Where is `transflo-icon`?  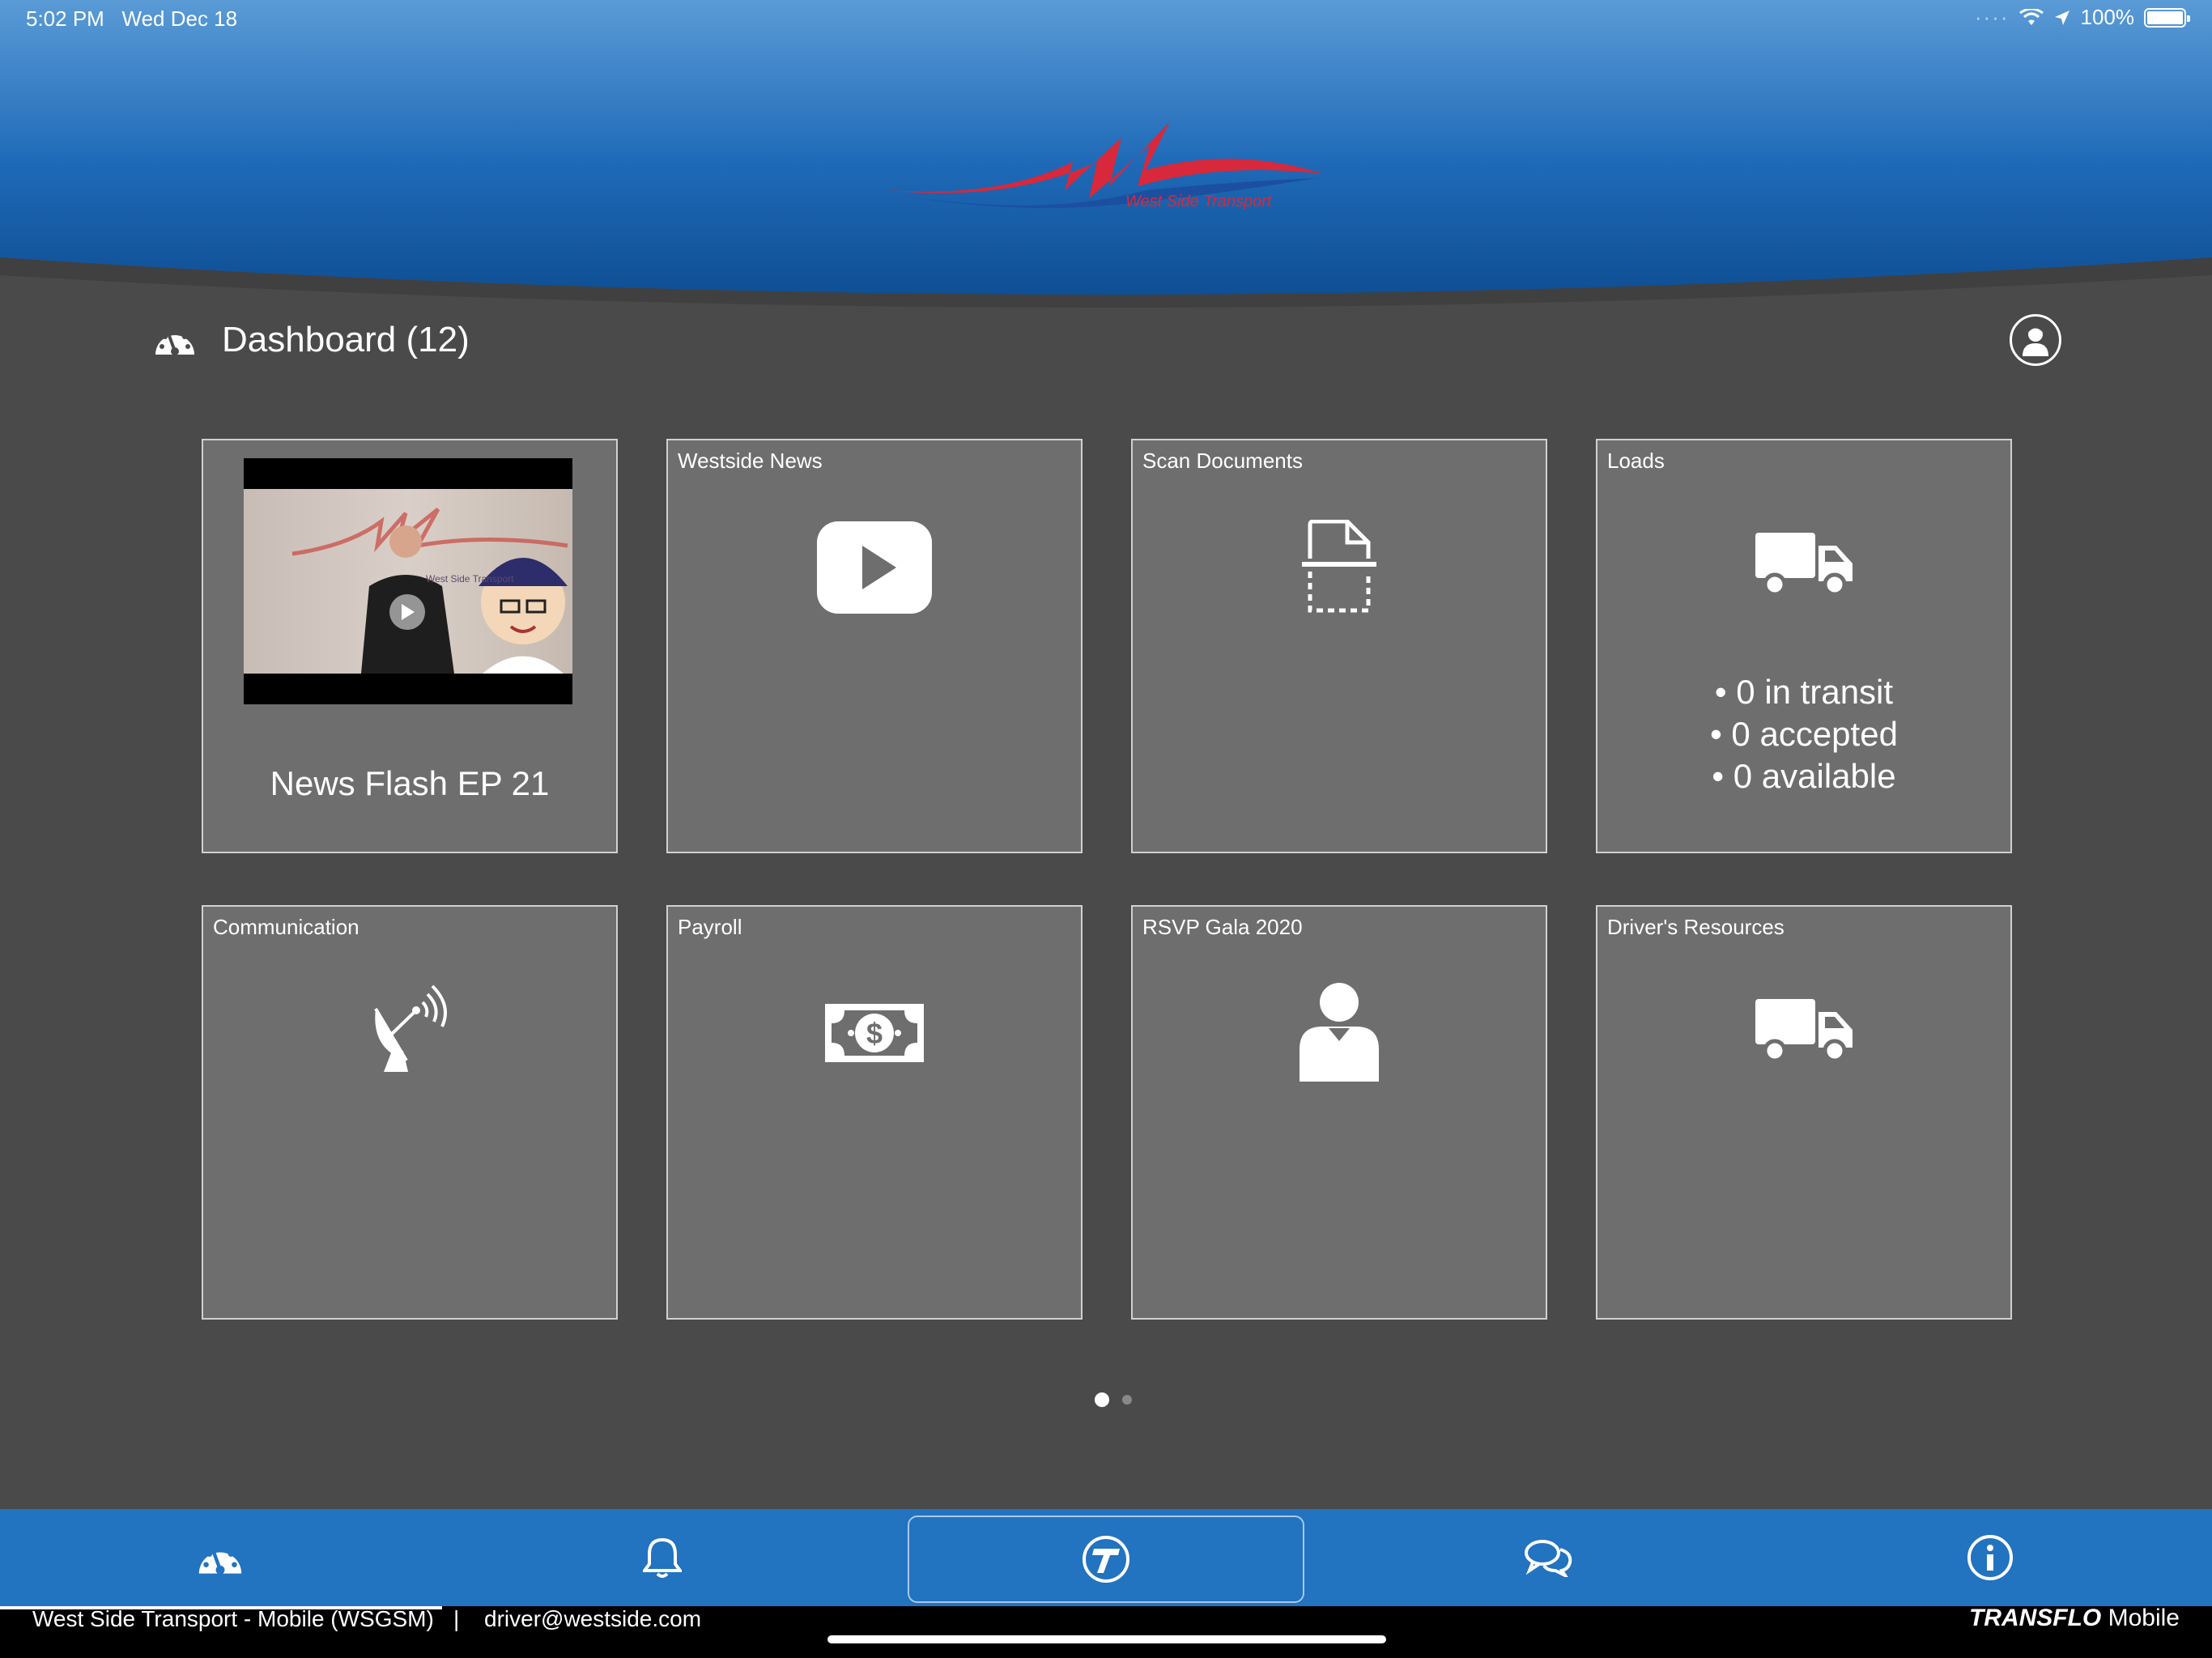
transflo-icon is located at coordinates (1106, 1559).